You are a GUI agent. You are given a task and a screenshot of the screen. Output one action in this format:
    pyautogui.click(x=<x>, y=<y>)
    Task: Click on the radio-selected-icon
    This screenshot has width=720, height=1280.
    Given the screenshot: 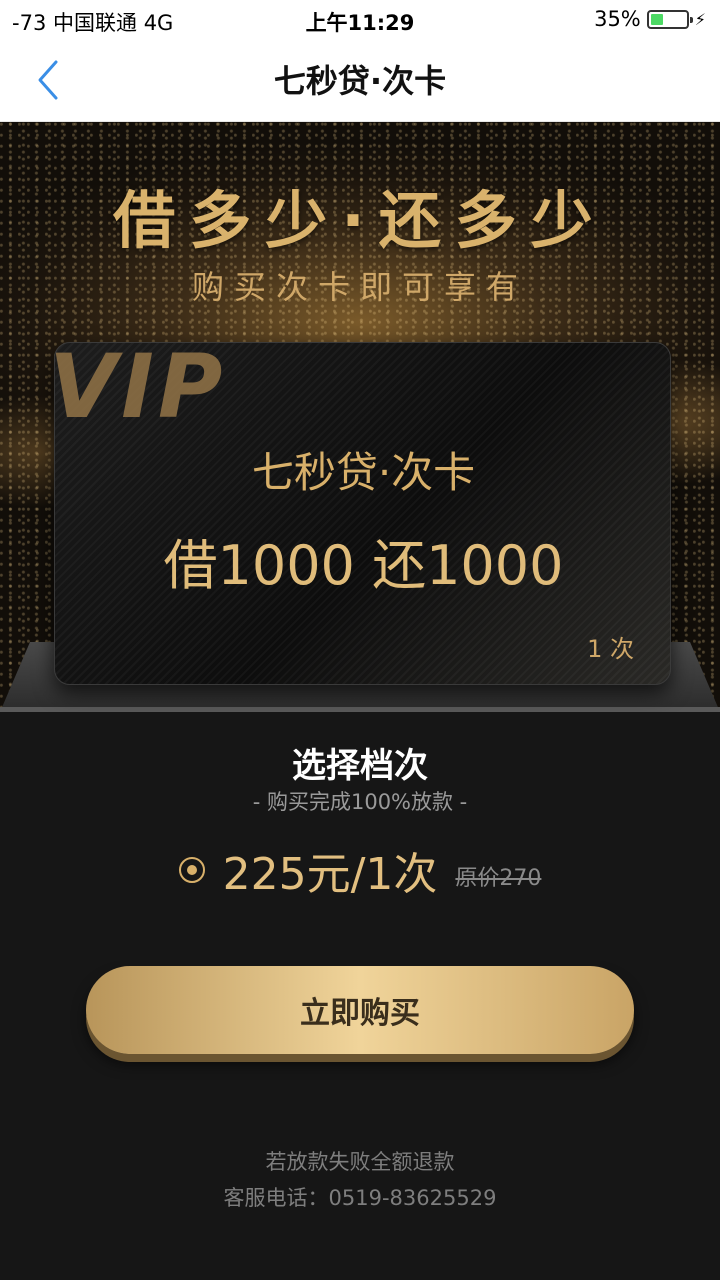 What is the action you would take?
    pyautogui.click(x=191, y=870)
    